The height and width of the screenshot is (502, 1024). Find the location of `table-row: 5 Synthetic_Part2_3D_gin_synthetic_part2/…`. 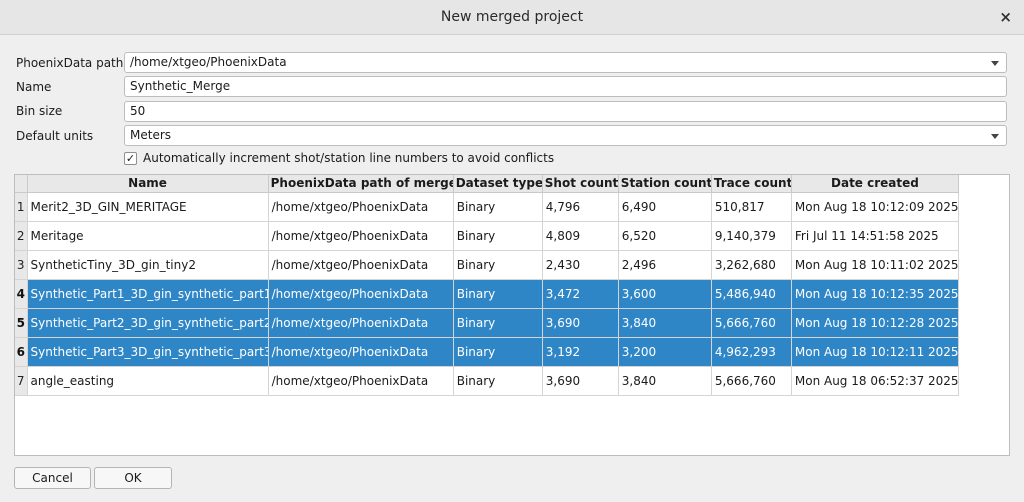

table-row: 5 Synthetic_Part2_3D_gin_synthetic_part2/… is located at coordinates (487, 323).